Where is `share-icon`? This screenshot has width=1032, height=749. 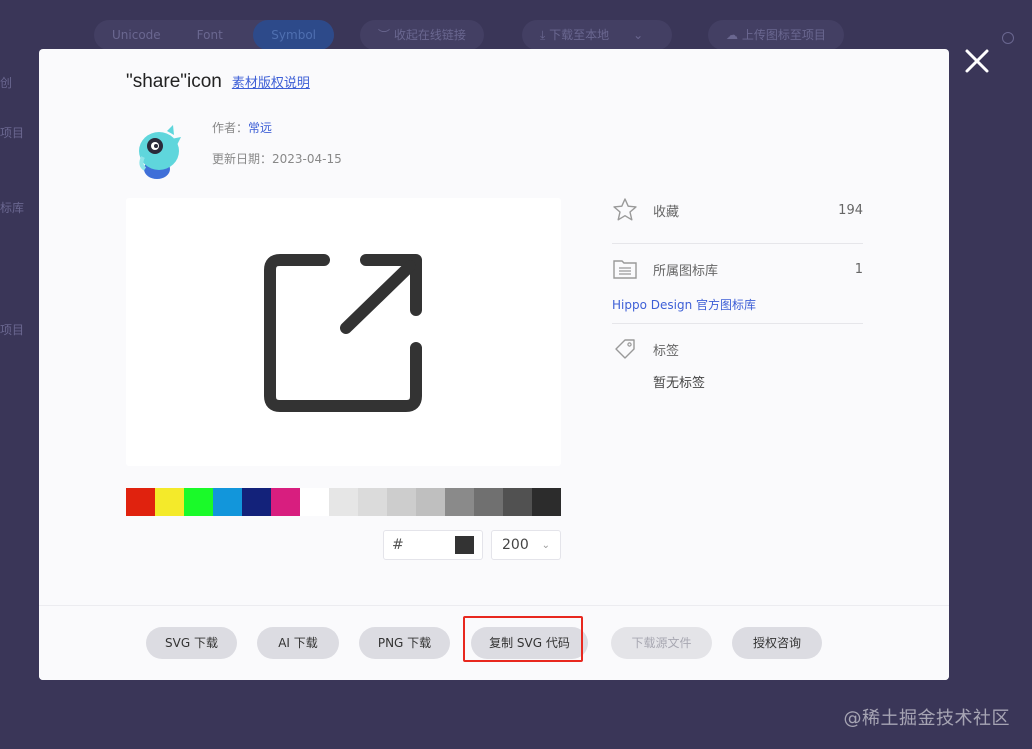 share-icon is located at coordinates (343, 333).